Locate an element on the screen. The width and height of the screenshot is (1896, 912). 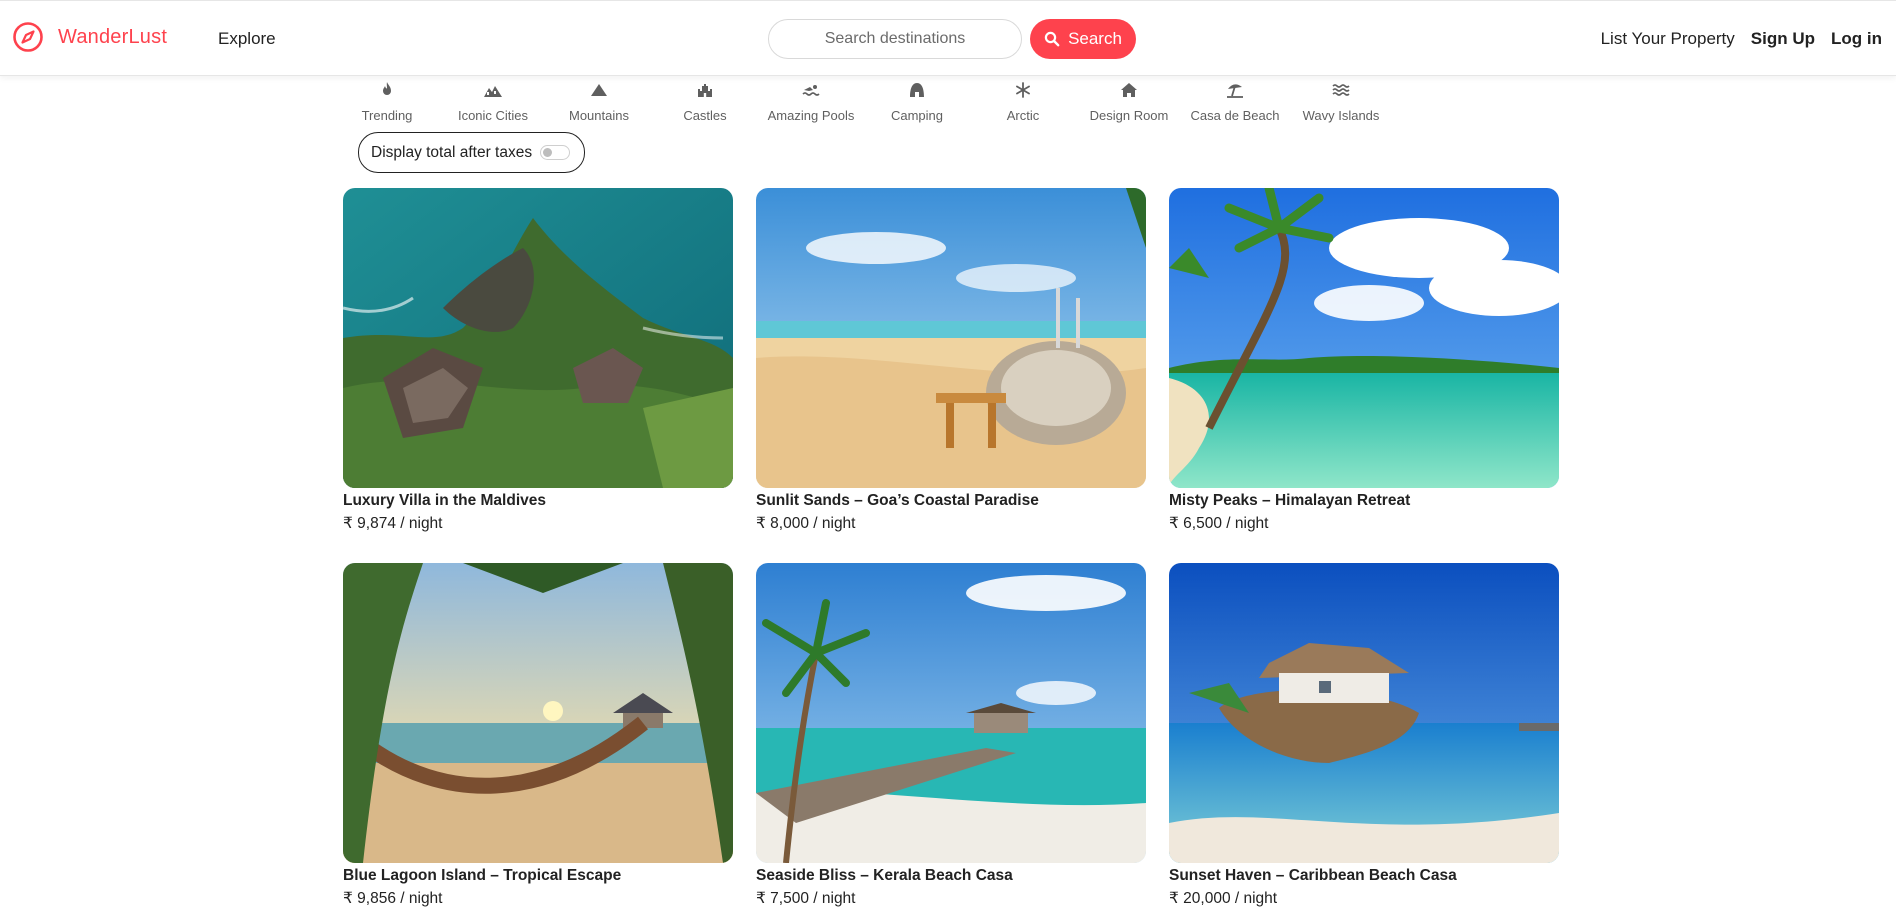
mountain-icon is located at coordinates (599, 90).